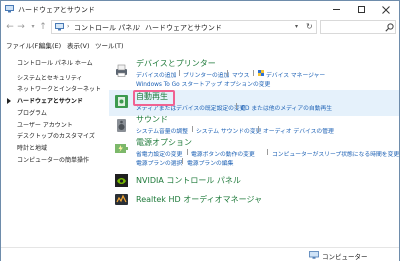  What do you see at coordinates (53, 159) in the screenshot?
I see `nav-ease-of-access: コンピューターの簡単操作` at bounding box center [53, 159].